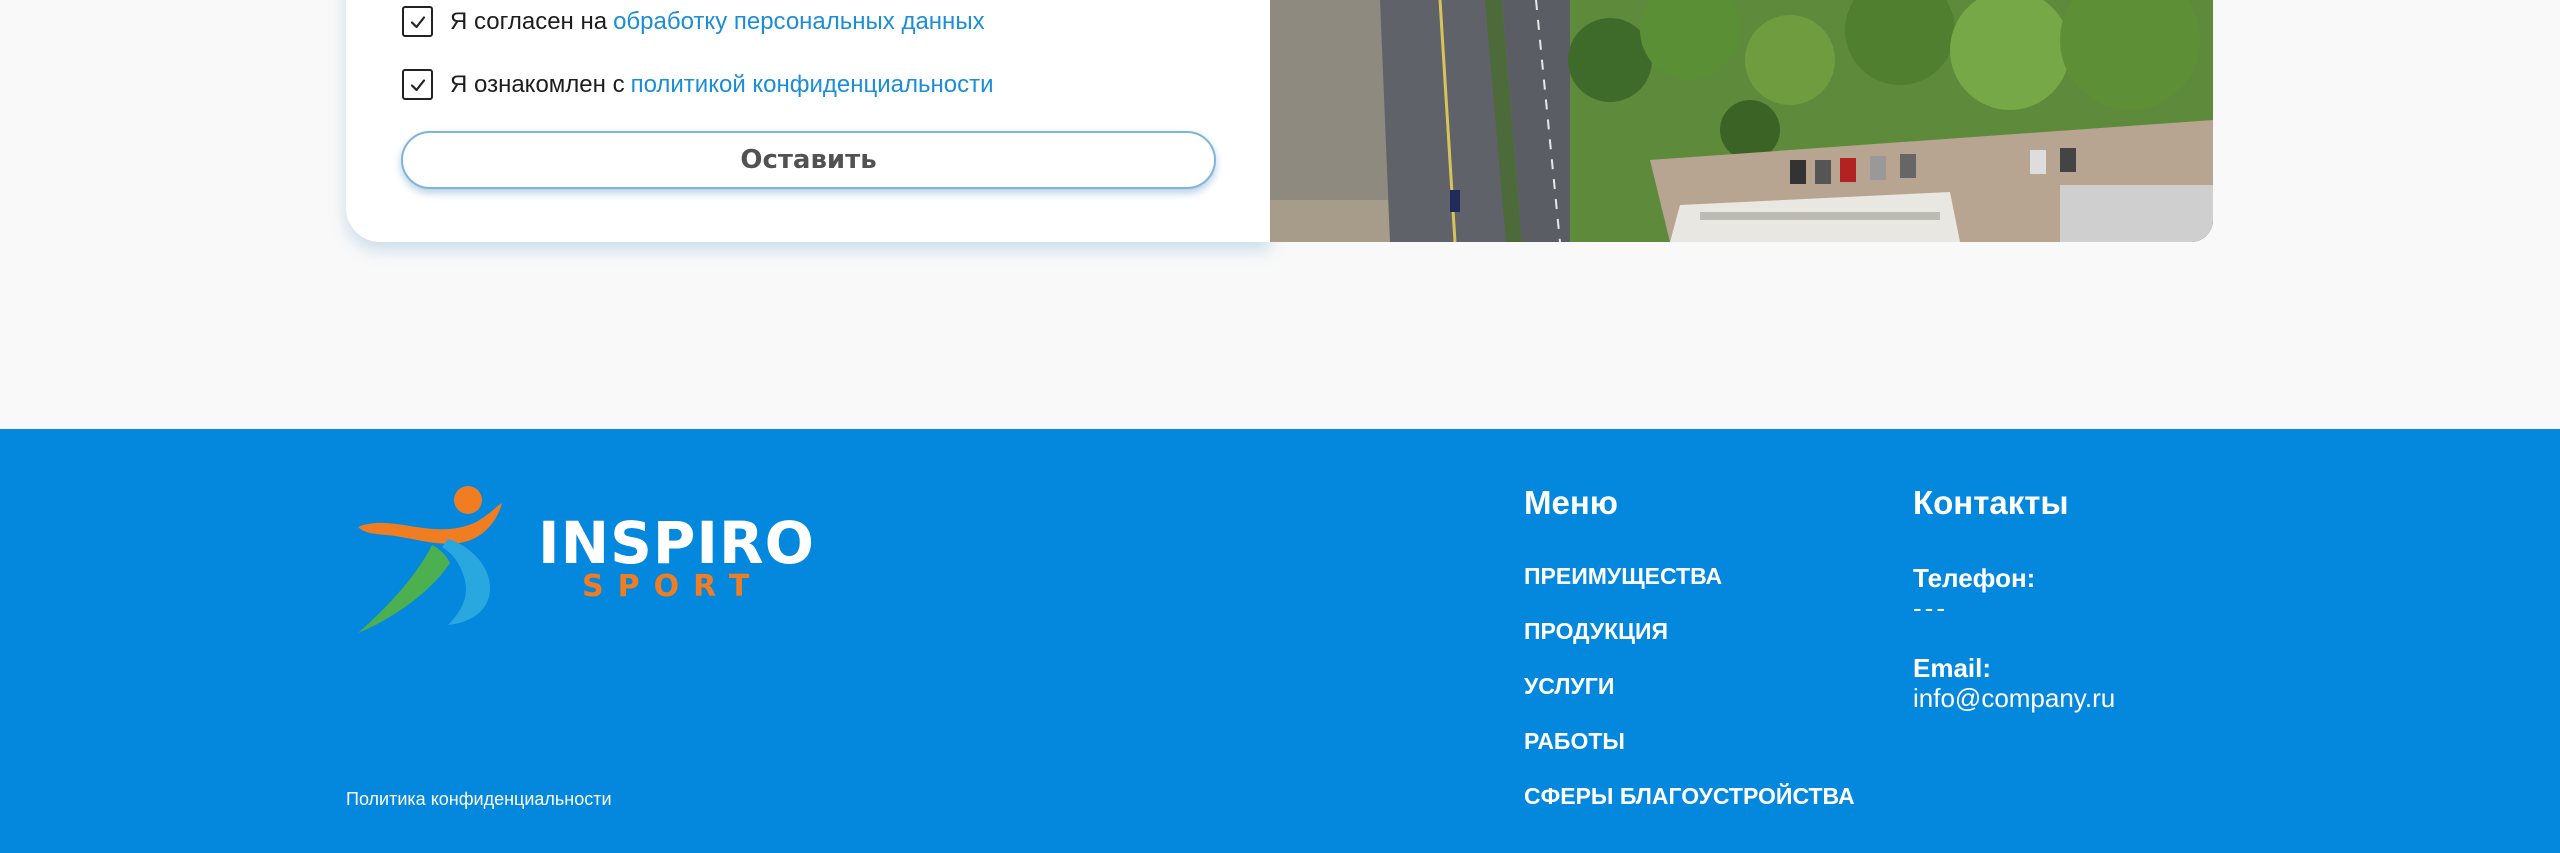 This screenshot has height=853, width=2560. I want to click on phone-value: ---, so click(1930, 608).